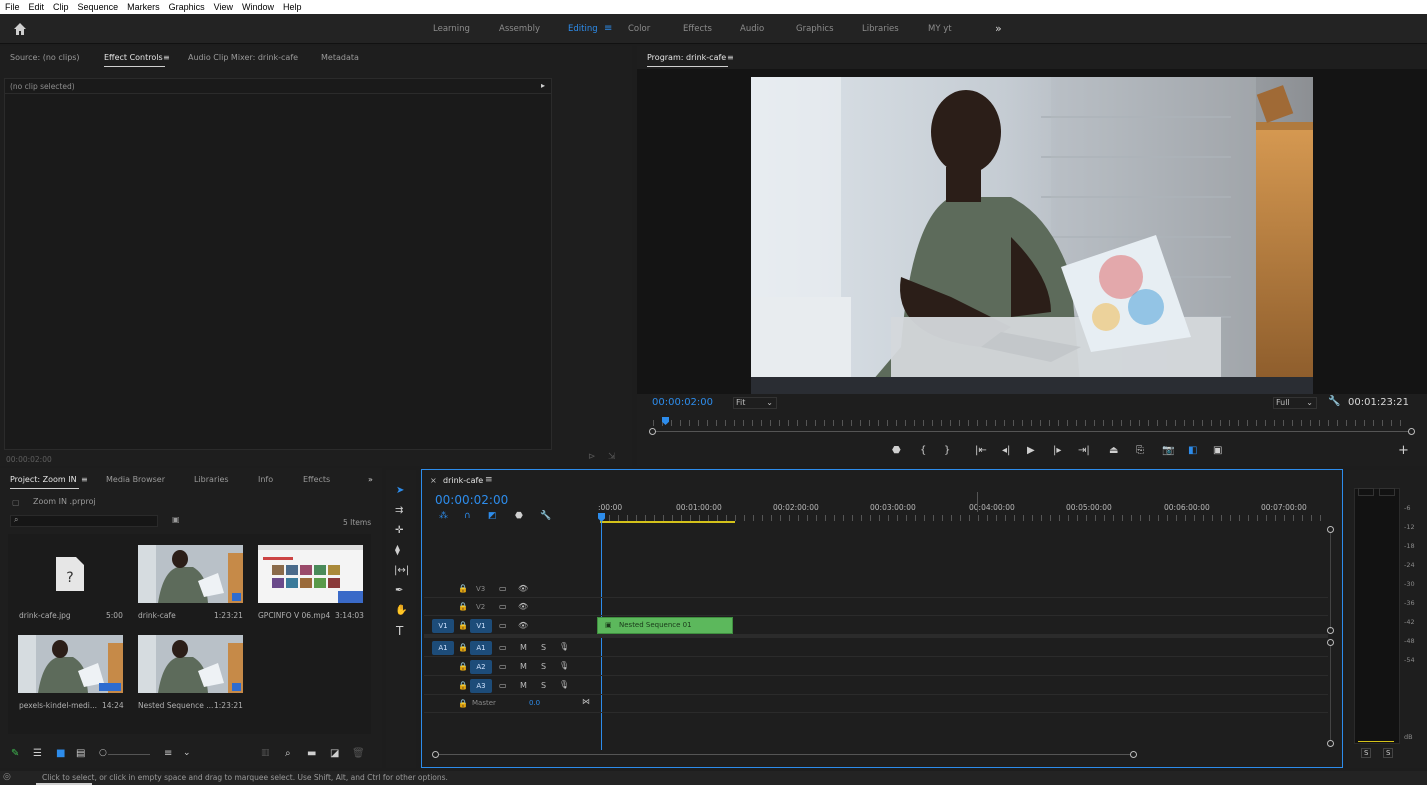 Image resolution: width=1427 pixels, height=785 pixels. Describe the element at coordinates (401, 611) in the screenshot. I see `hand-tool-icon: ✋` at that location.